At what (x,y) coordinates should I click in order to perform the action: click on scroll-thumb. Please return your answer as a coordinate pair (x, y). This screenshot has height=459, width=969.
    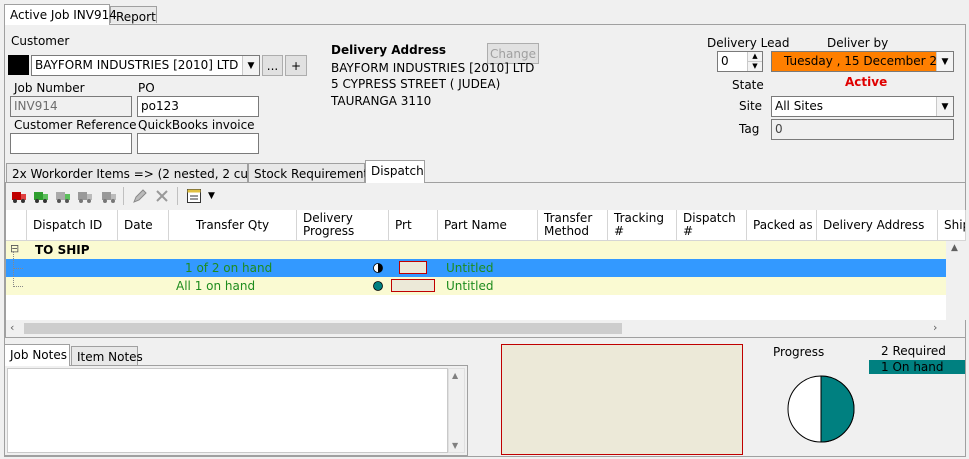
    Looking at the image, I should click on (323, 328).